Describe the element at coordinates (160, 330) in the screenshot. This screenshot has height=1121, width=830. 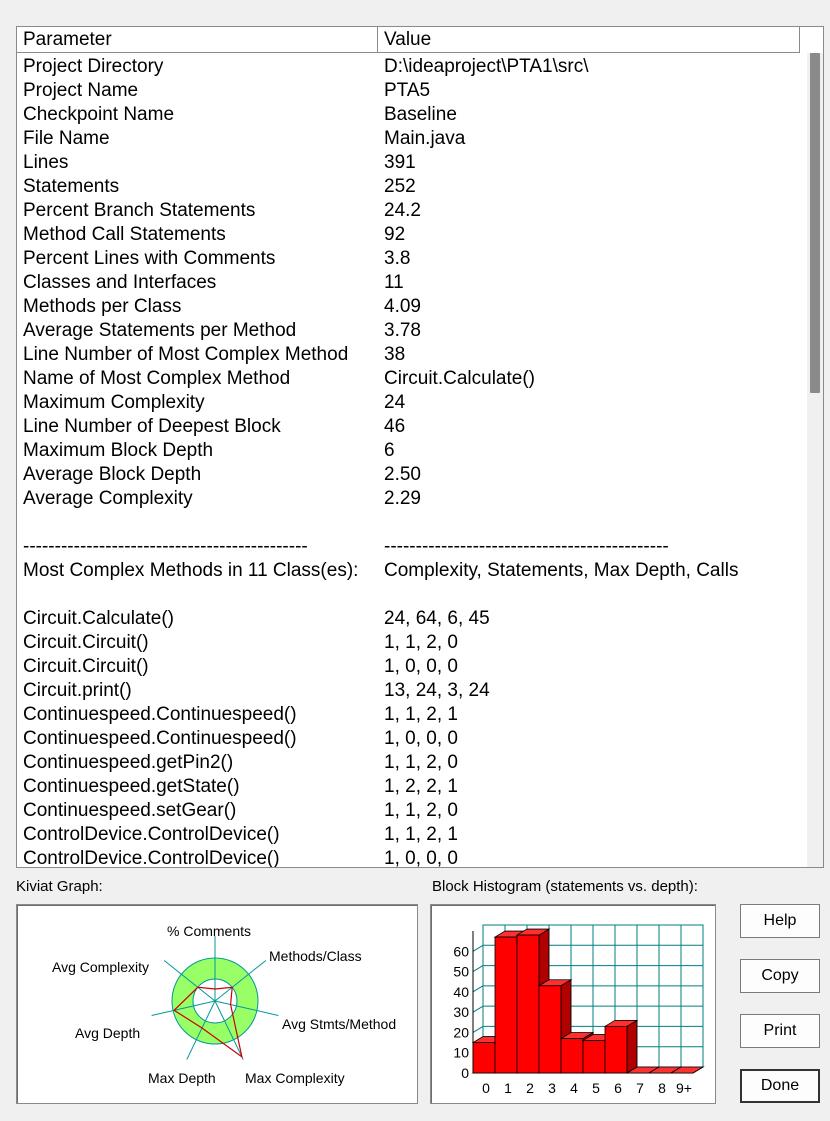
I see `parameter-cell: Average Statements per Method` at that location.